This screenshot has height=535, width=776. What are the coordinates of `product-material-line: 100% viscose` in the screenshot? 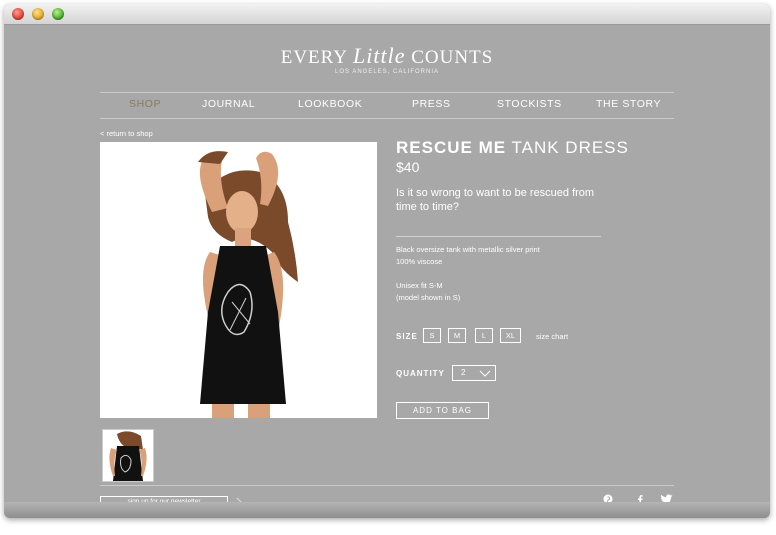 It's located at (419, 261).